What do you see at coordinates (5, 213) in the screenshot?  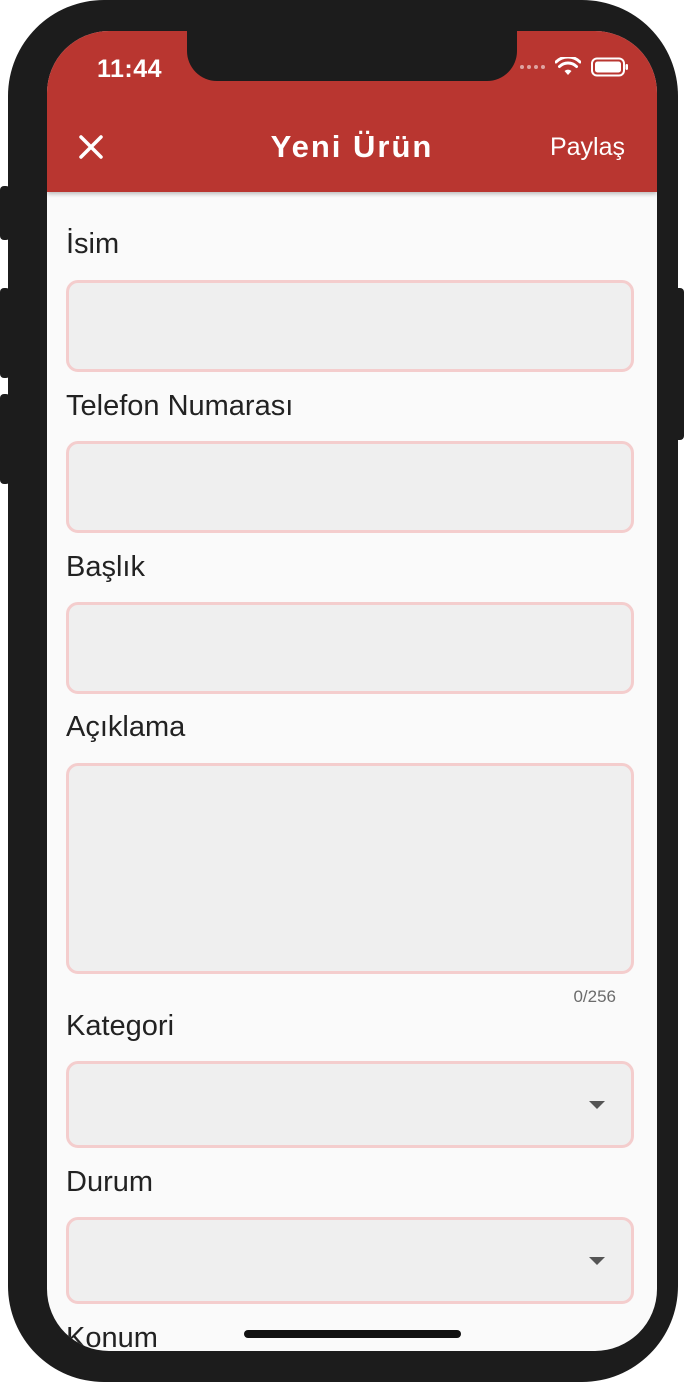 I see `mute-switch` at bounding box center [5, 213].